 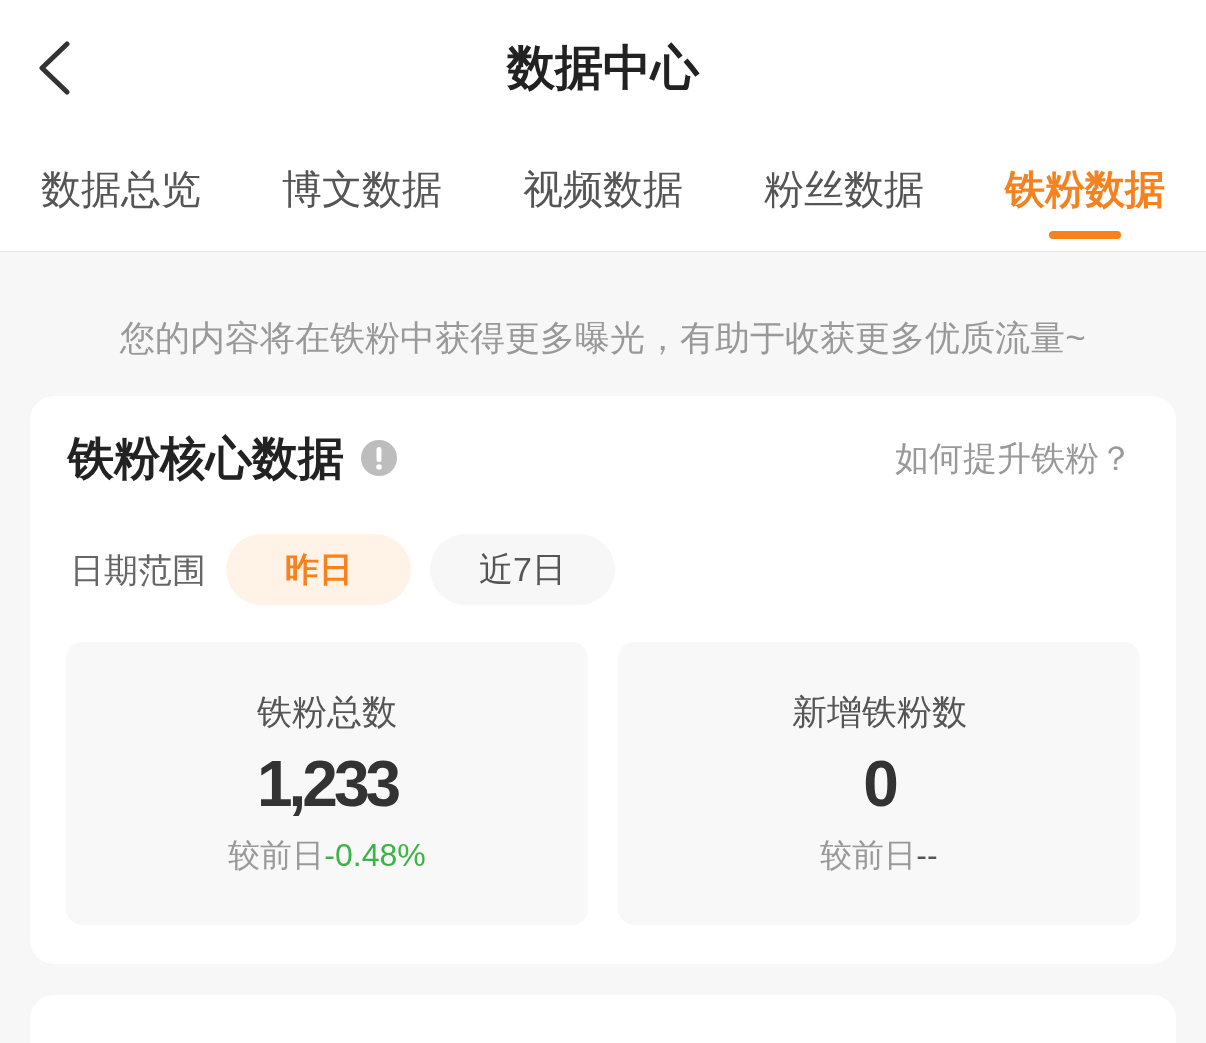 What do you see at coordinates (879, 712) in the screenshot?
I see `stat-label: 新增铁粉数` at bounding box center [879, 712].